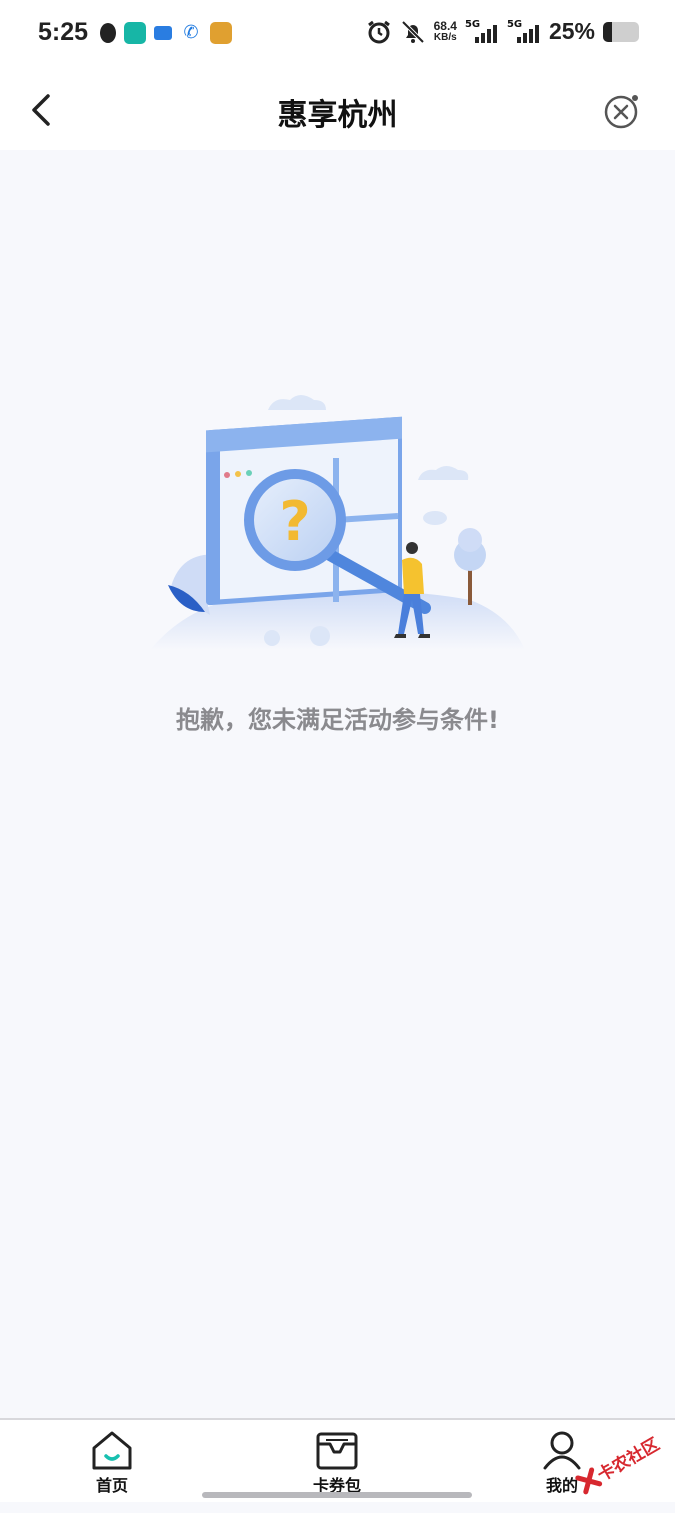 The image size is (675, 1513). What do you see at coordinates (378, 31) in the screenshot?
I see `alarm-icon` at bounding box center [378, 31].